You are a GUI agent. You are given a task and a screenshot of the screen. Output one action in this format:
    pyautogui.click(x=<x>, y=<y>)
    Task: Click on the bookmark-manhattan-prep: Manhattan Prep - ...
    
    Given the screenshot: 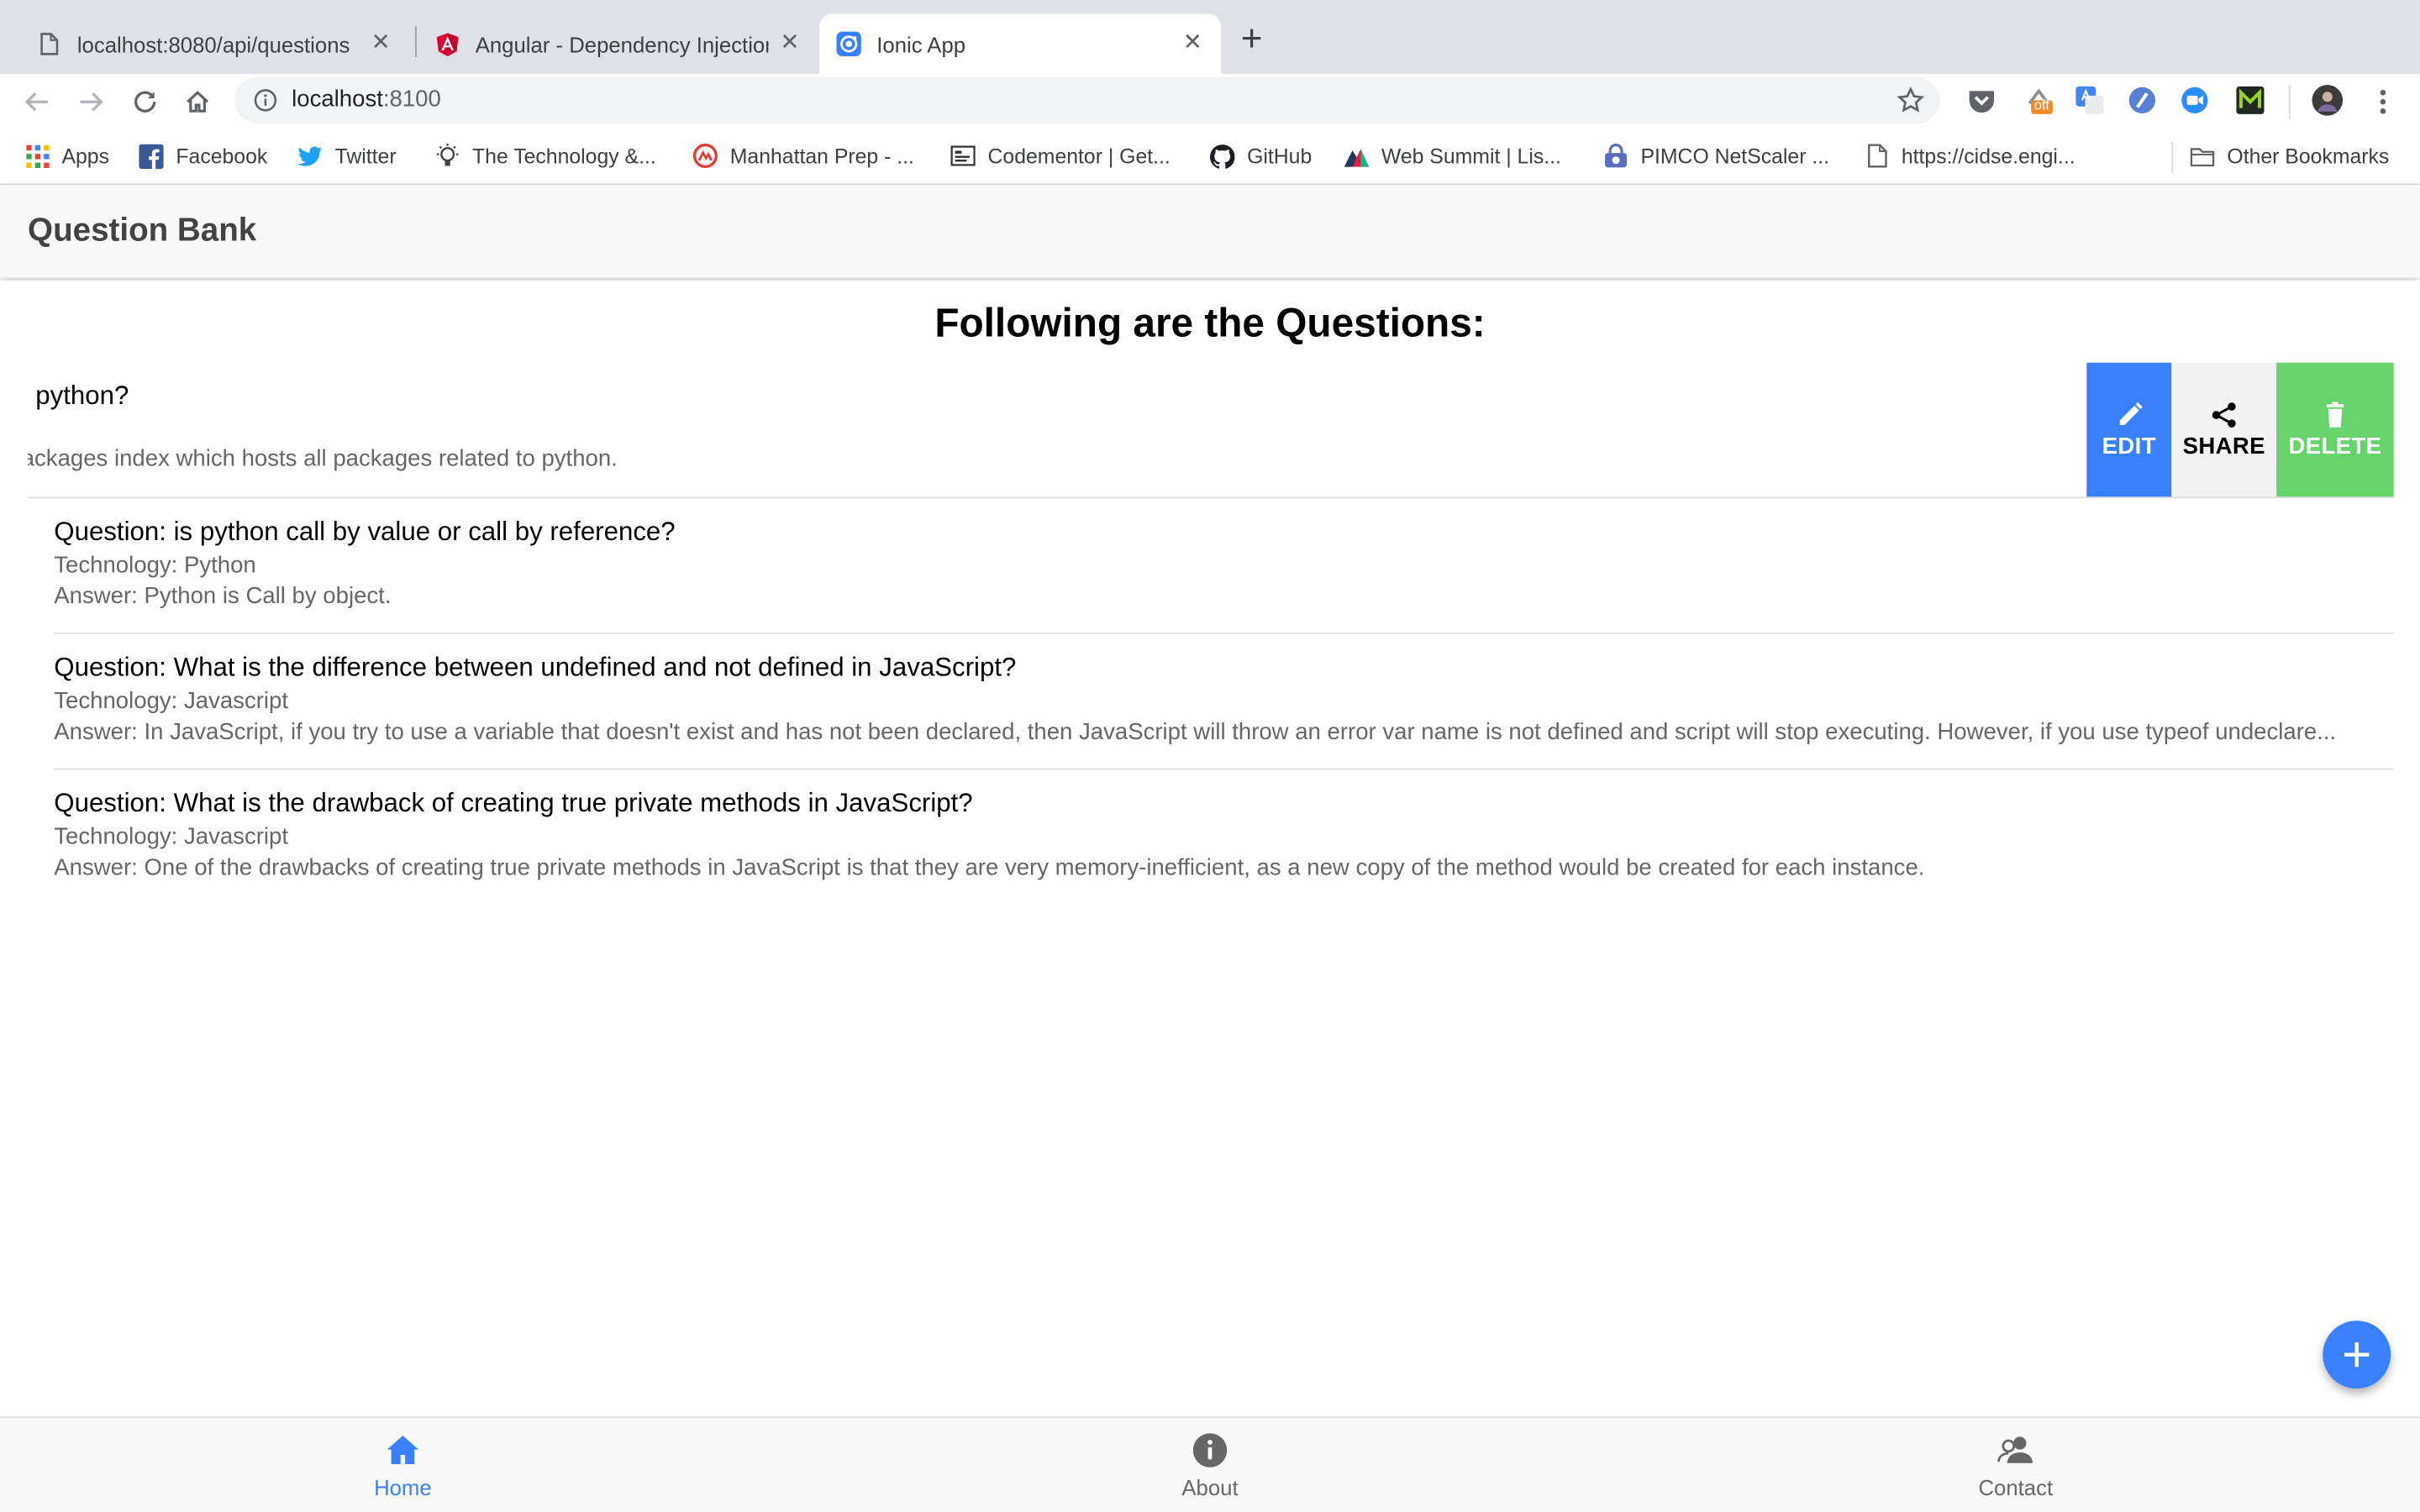 What is the action you would take?
    pyautogui.click(x=803, y=155)
    